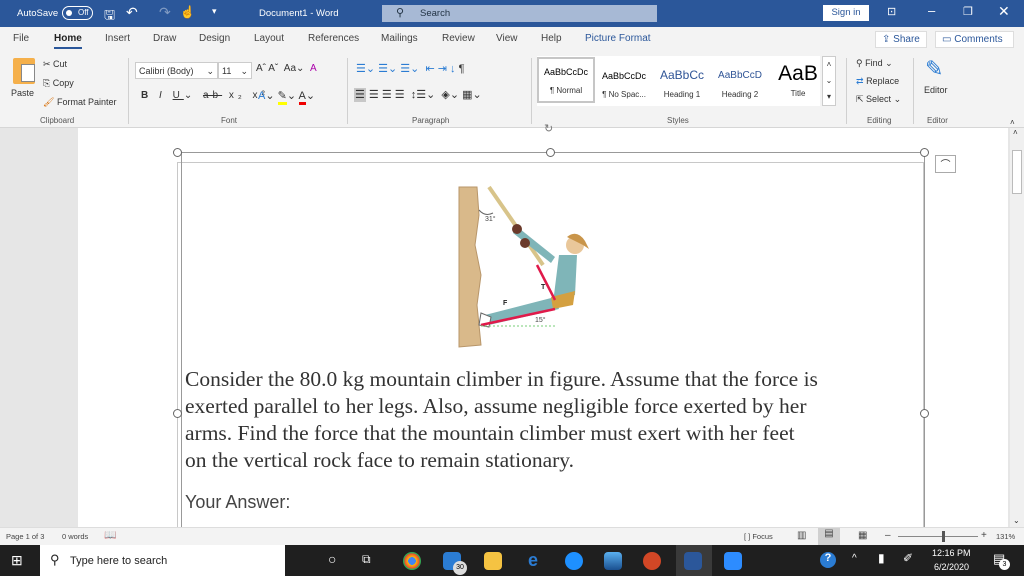  Describe the element at coordinates (854, 558) in the screenshot. I see `show-hidden-icons: ^` at that location.